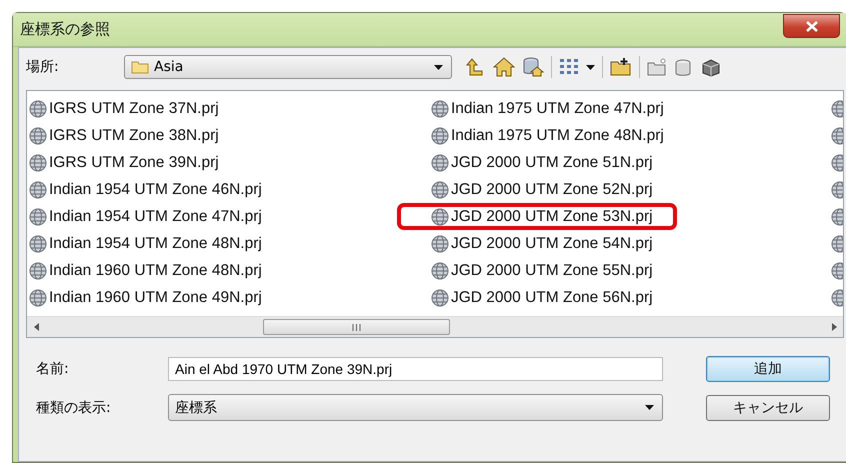  What do you see at coordinates (74, 407) in the screenshot?
I see `file-type-label: 種類の表示:` at bounding box center [74, 407].